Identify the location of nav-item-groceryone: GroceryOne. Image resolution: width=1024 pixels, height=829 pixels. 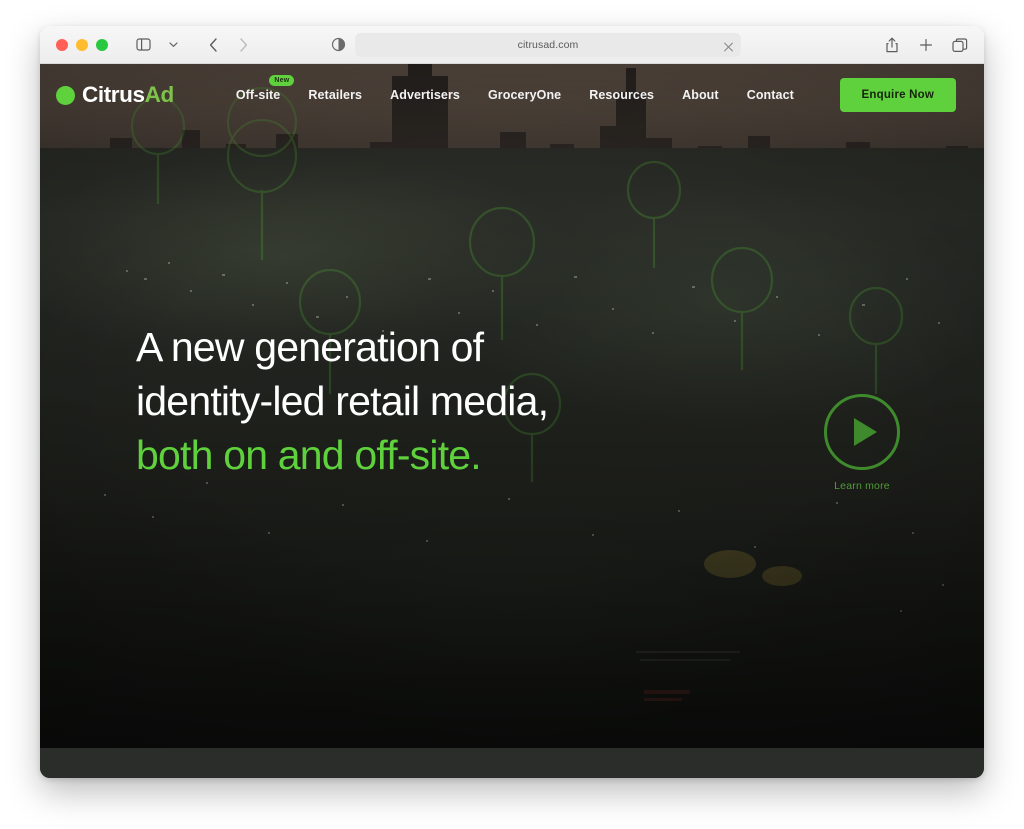
(524, 95).